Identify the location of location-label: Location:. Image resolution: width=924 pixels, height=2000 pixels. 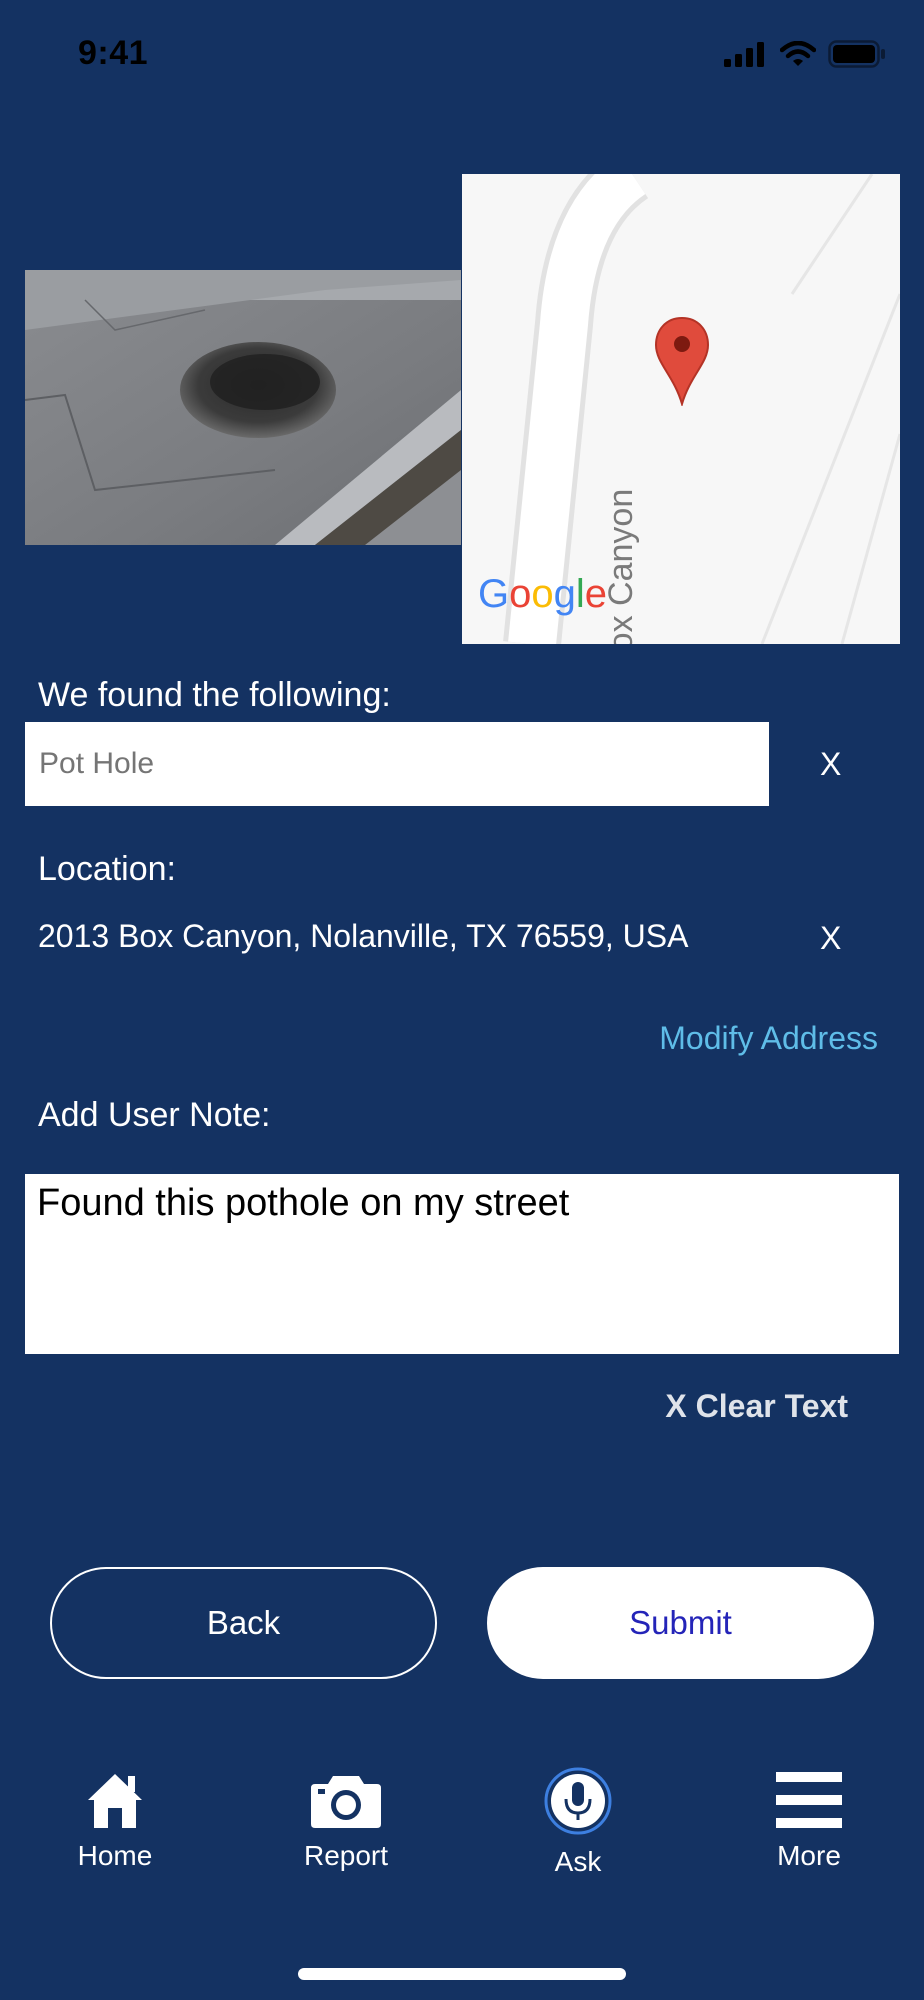
(107, 869).